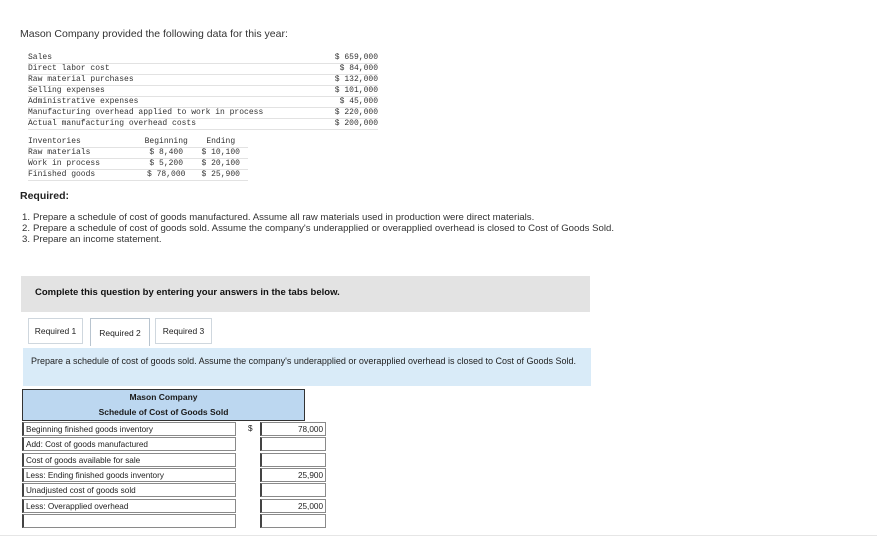 The image size is (877, 537). I want to click on data-row: Selling expenses $ 101,000, so click(203, 91).